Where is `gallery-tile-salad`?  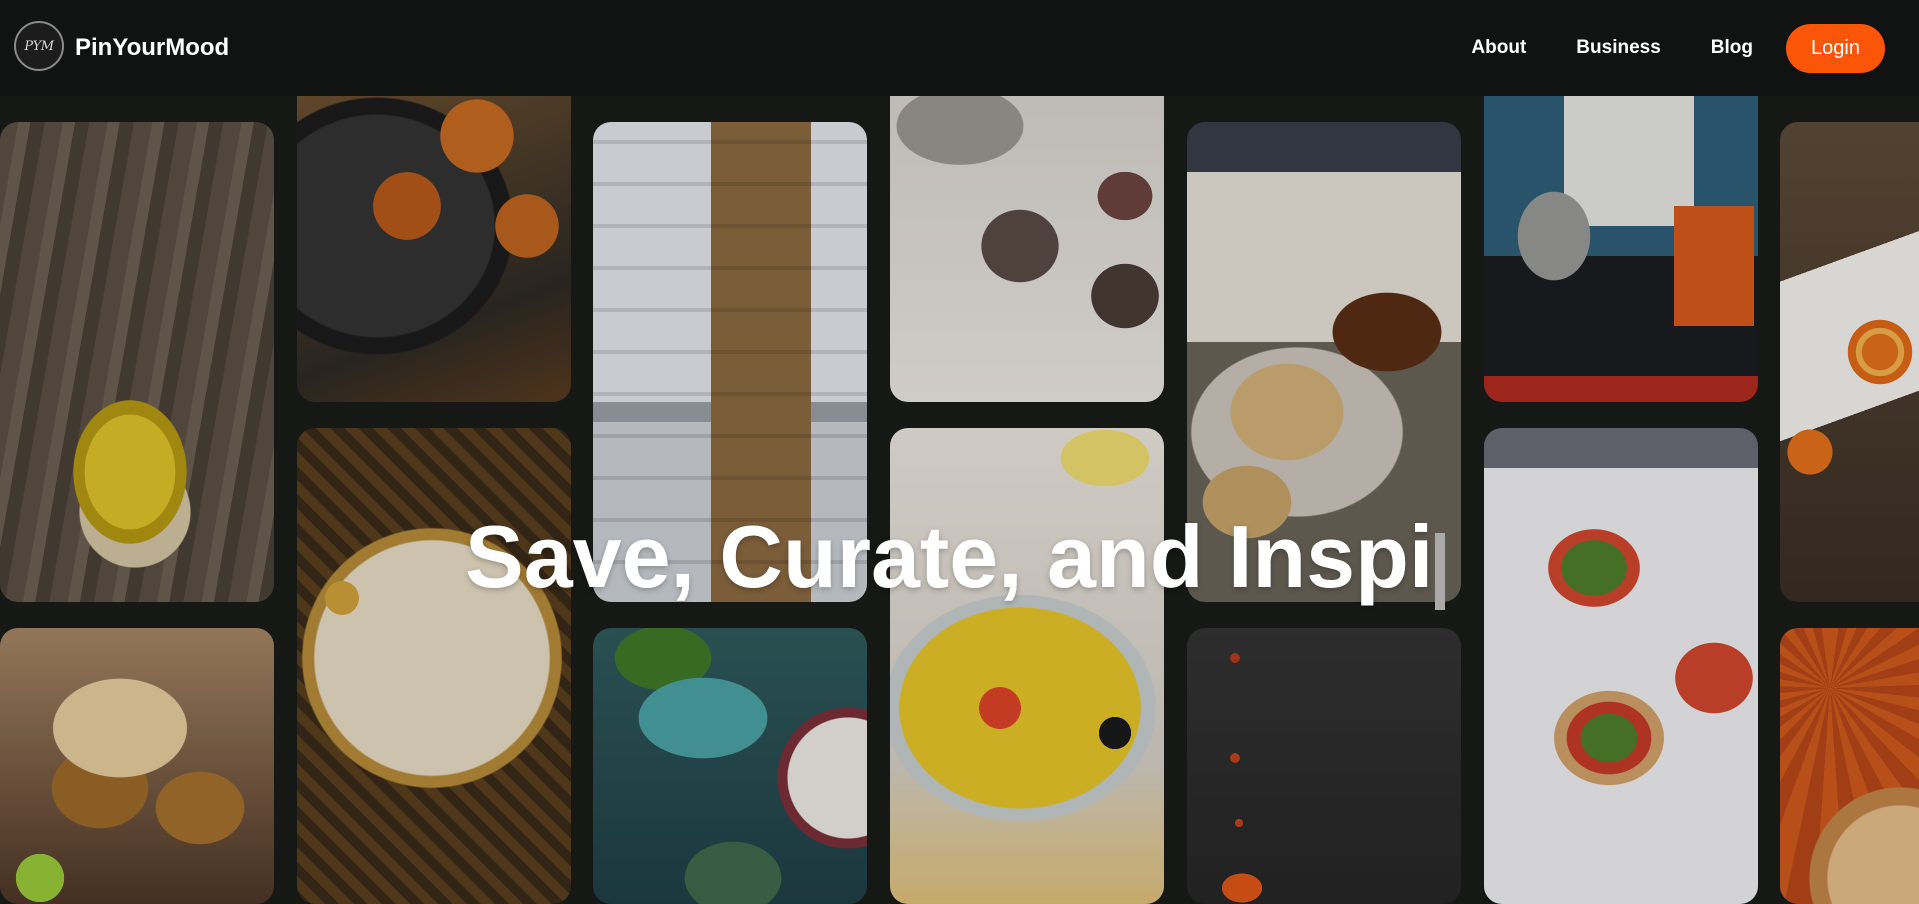
gallery-tile-salad is located at coordinates (730, 766).